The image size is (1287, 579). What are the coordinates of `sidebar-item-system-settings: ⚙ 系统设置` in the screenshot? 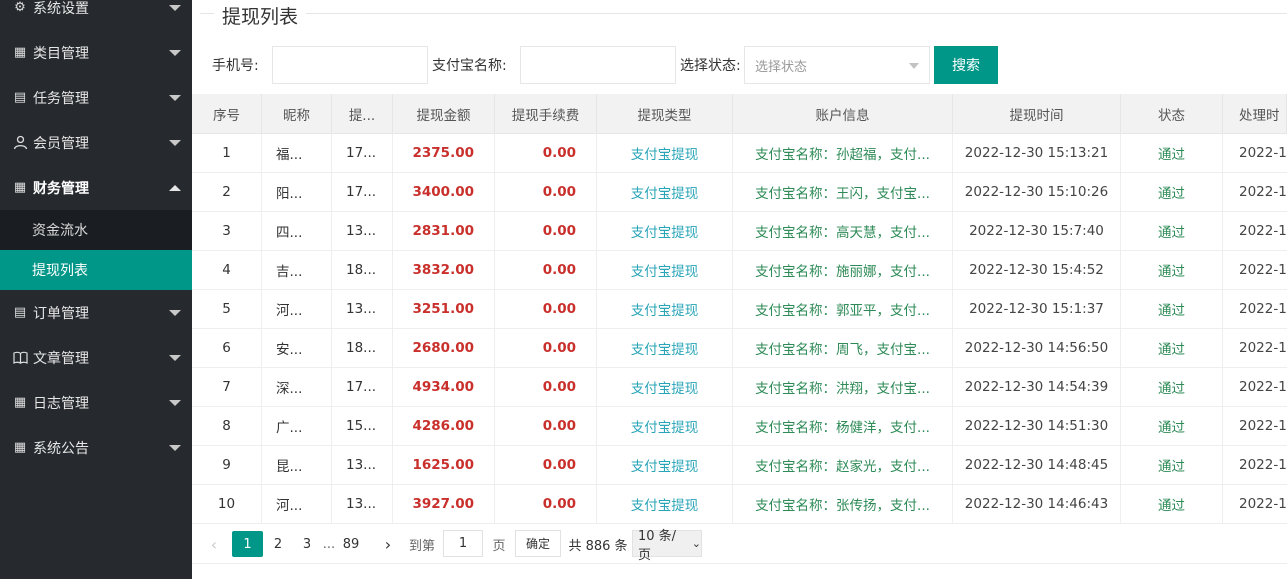 It's located at (96, 15).